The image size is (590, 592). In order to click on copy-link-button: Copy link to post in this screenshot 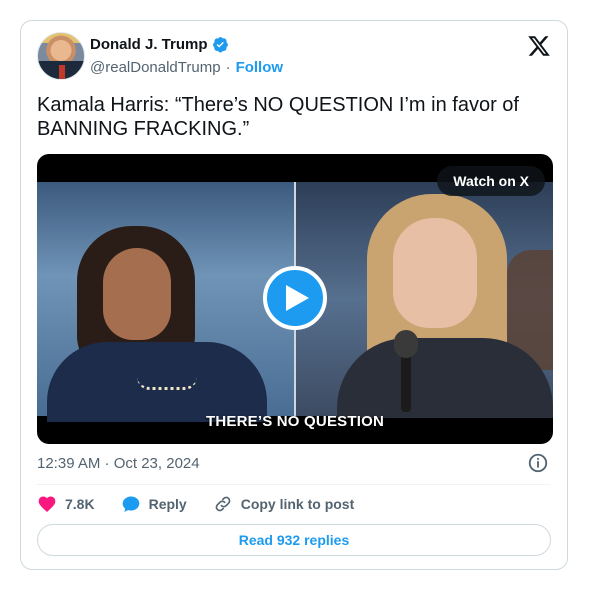, I will do `click(284, 504)`.